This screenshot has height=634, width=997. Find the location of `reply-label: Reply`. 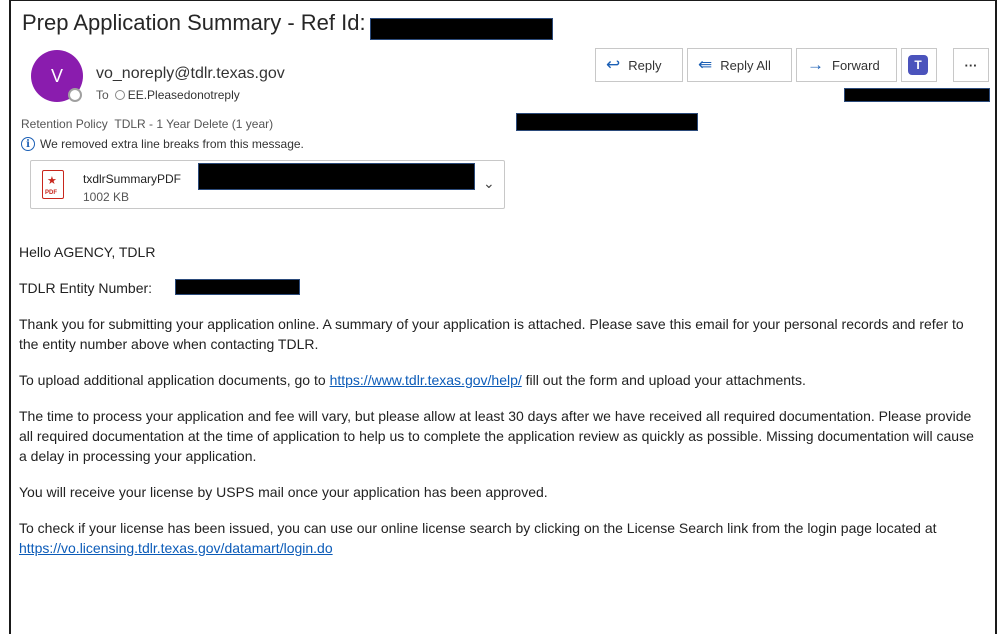

reply-label: Reply is located at coordinates (645, 65).